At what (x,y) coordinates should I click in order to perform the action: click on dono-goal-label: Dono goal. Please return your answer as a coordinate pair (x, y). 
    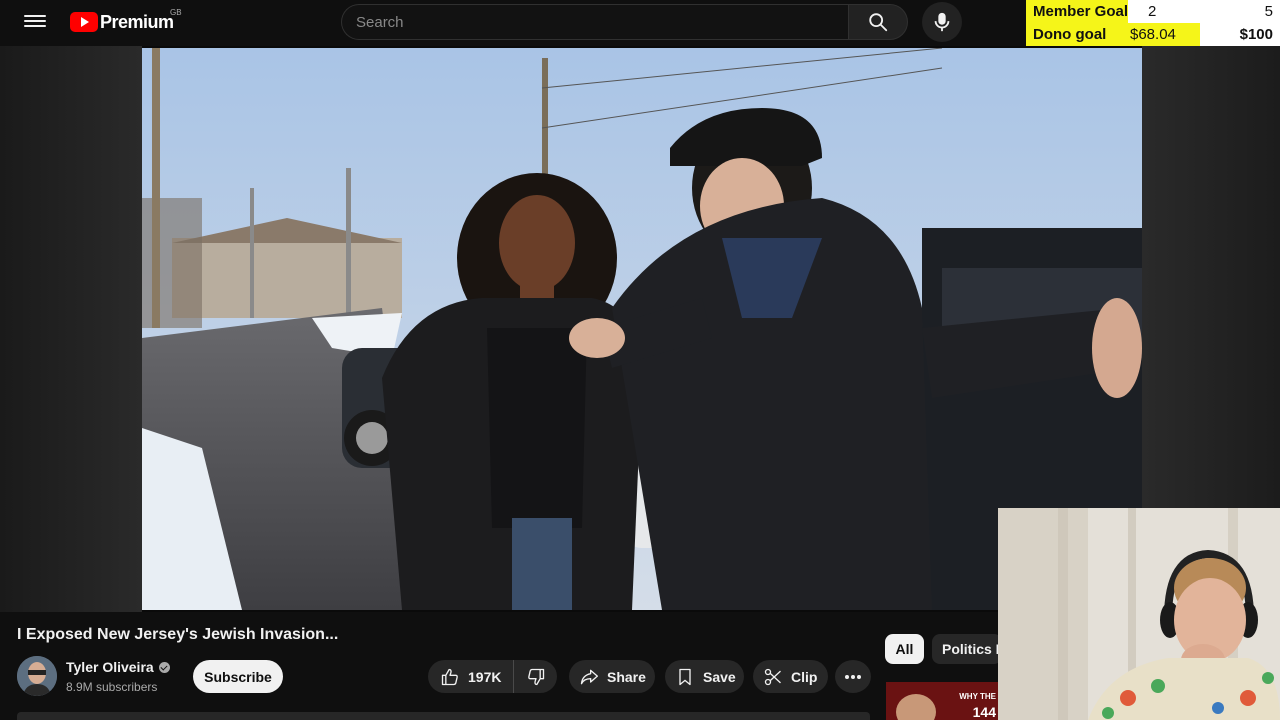
    Looking at the image, I should click on (1070, 34).